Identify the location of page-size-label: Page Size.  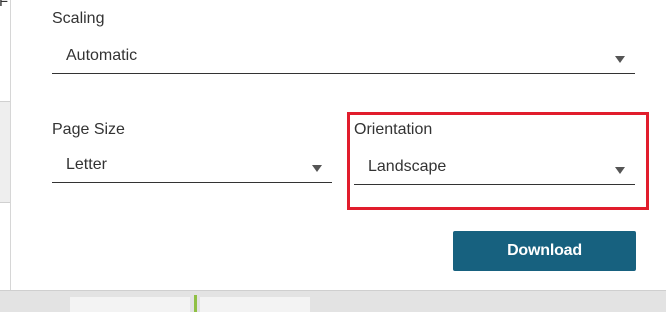
(88, 129).